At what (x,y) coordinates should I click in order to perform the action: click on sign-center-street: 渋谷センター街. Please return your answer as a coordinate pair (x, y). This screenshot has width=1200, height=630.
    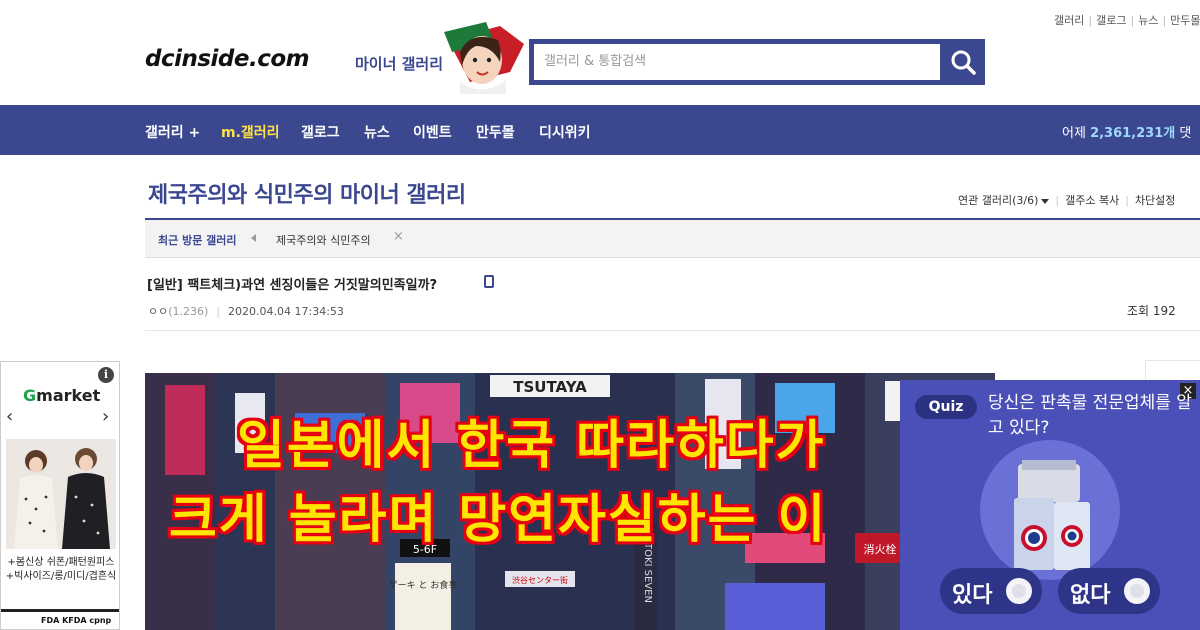
    Looking at the image, I should click on (540, 580).